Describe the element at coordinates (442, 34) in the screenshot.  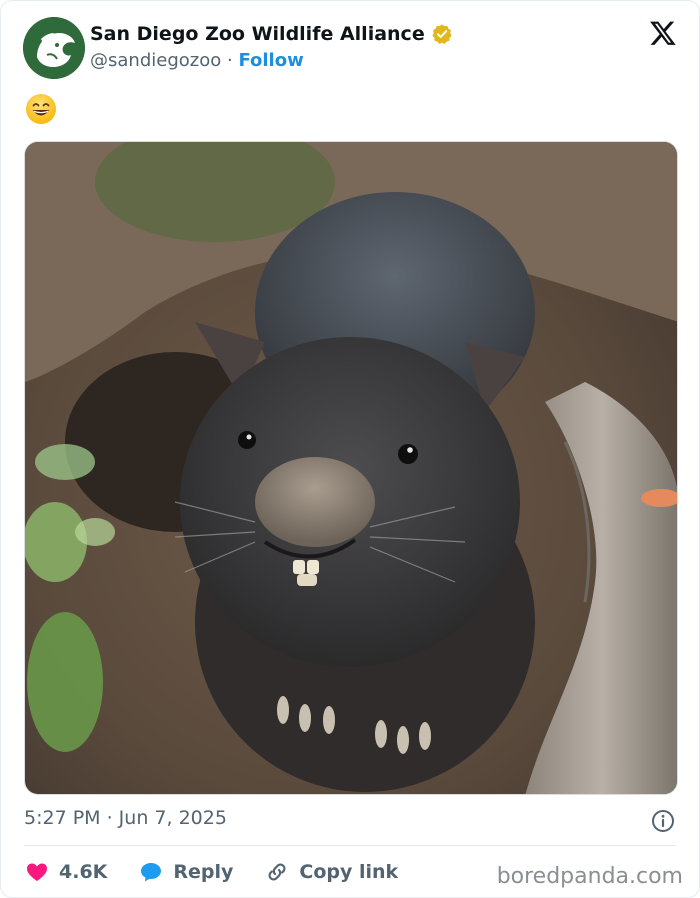
I see `verified-badge-icon` at that location.